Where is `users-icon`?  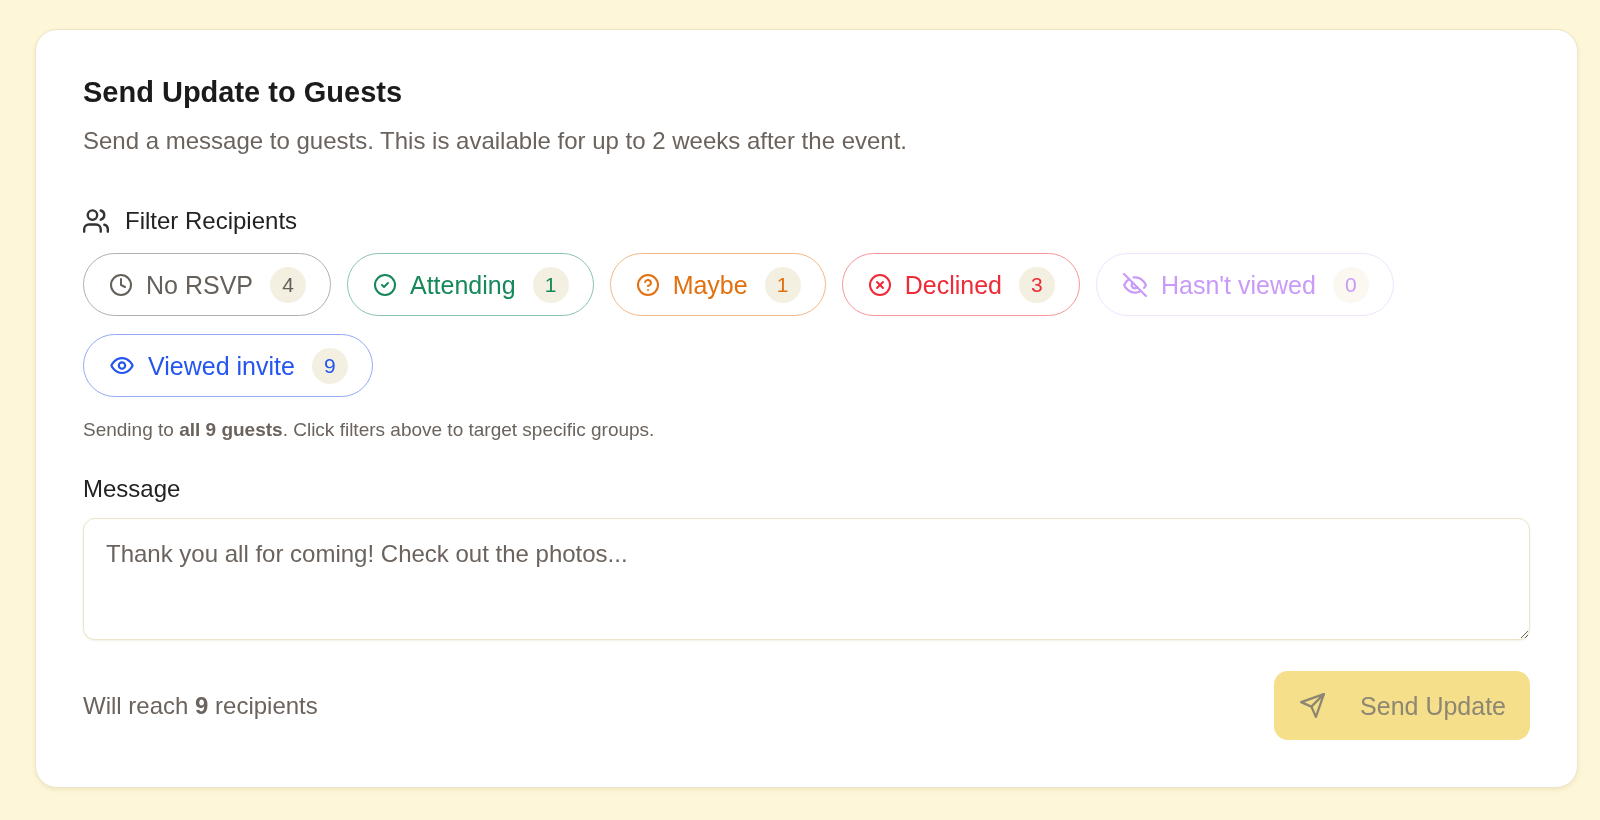 users-icon is located at coordinates (96, 221).